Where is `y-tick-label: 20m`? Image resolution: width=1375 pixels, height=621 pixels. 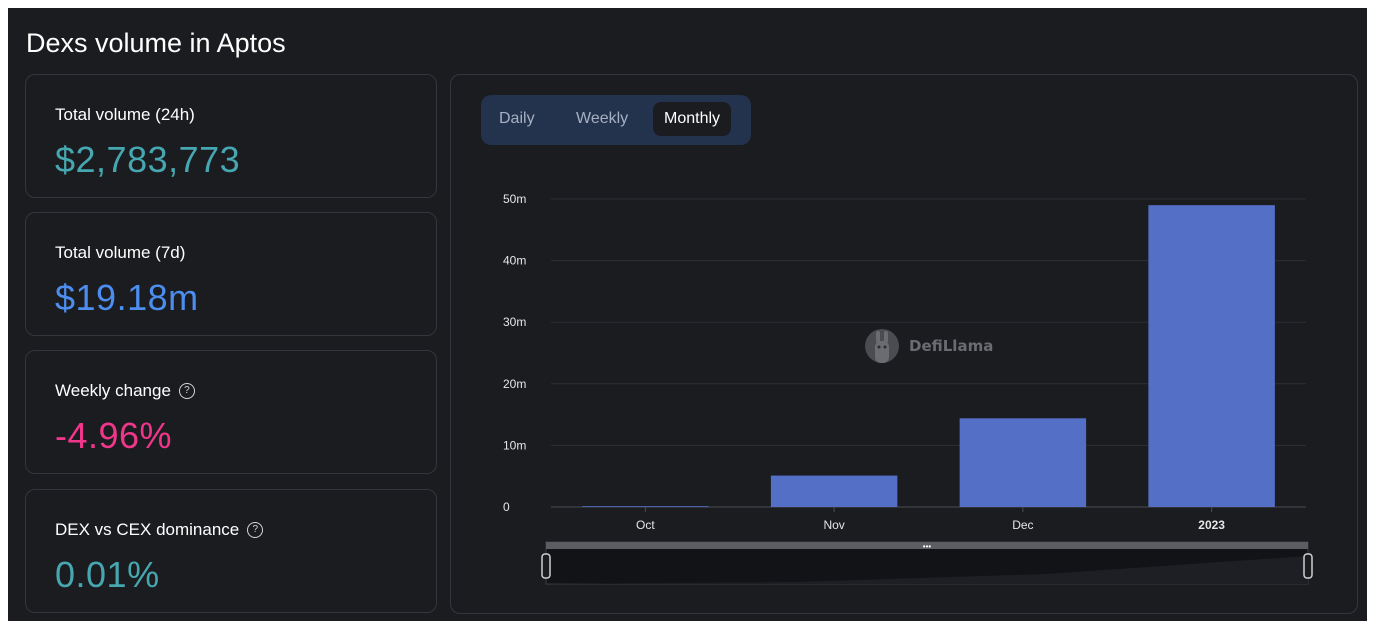
y-tick-label: 20m is located at coordinates (514, 384).